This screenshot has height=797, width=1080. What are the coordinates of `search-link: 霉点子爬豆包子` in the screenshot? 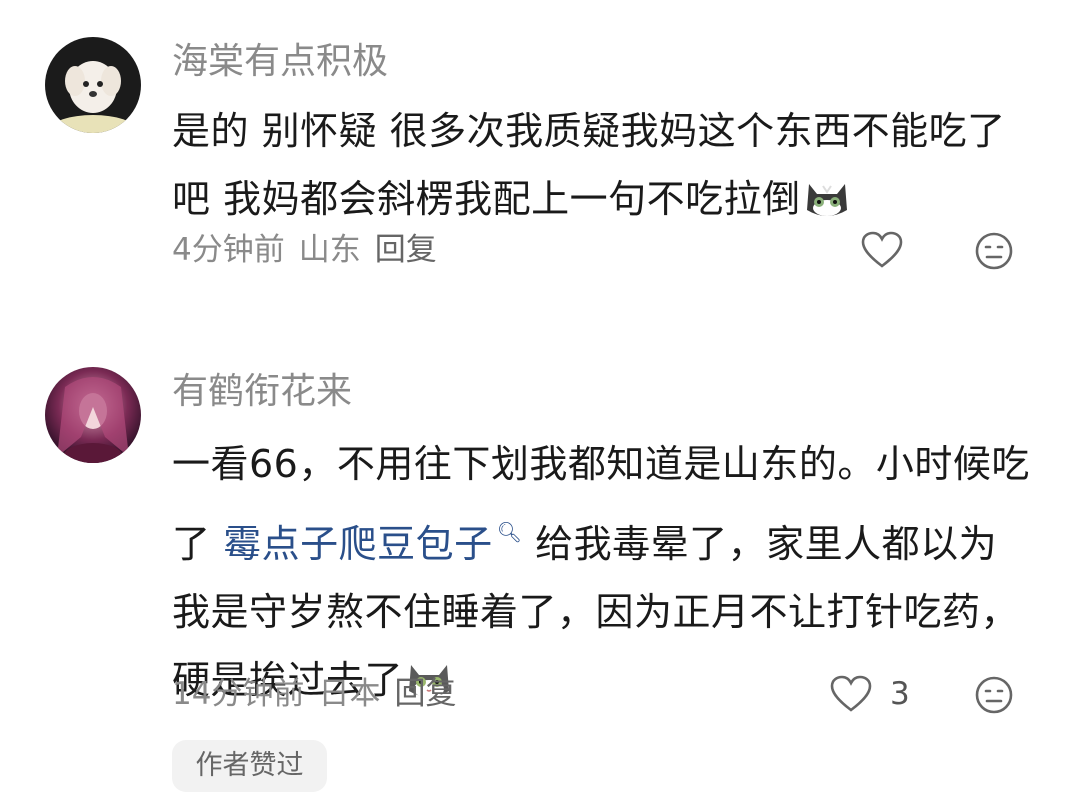 It's located at (358, 544).